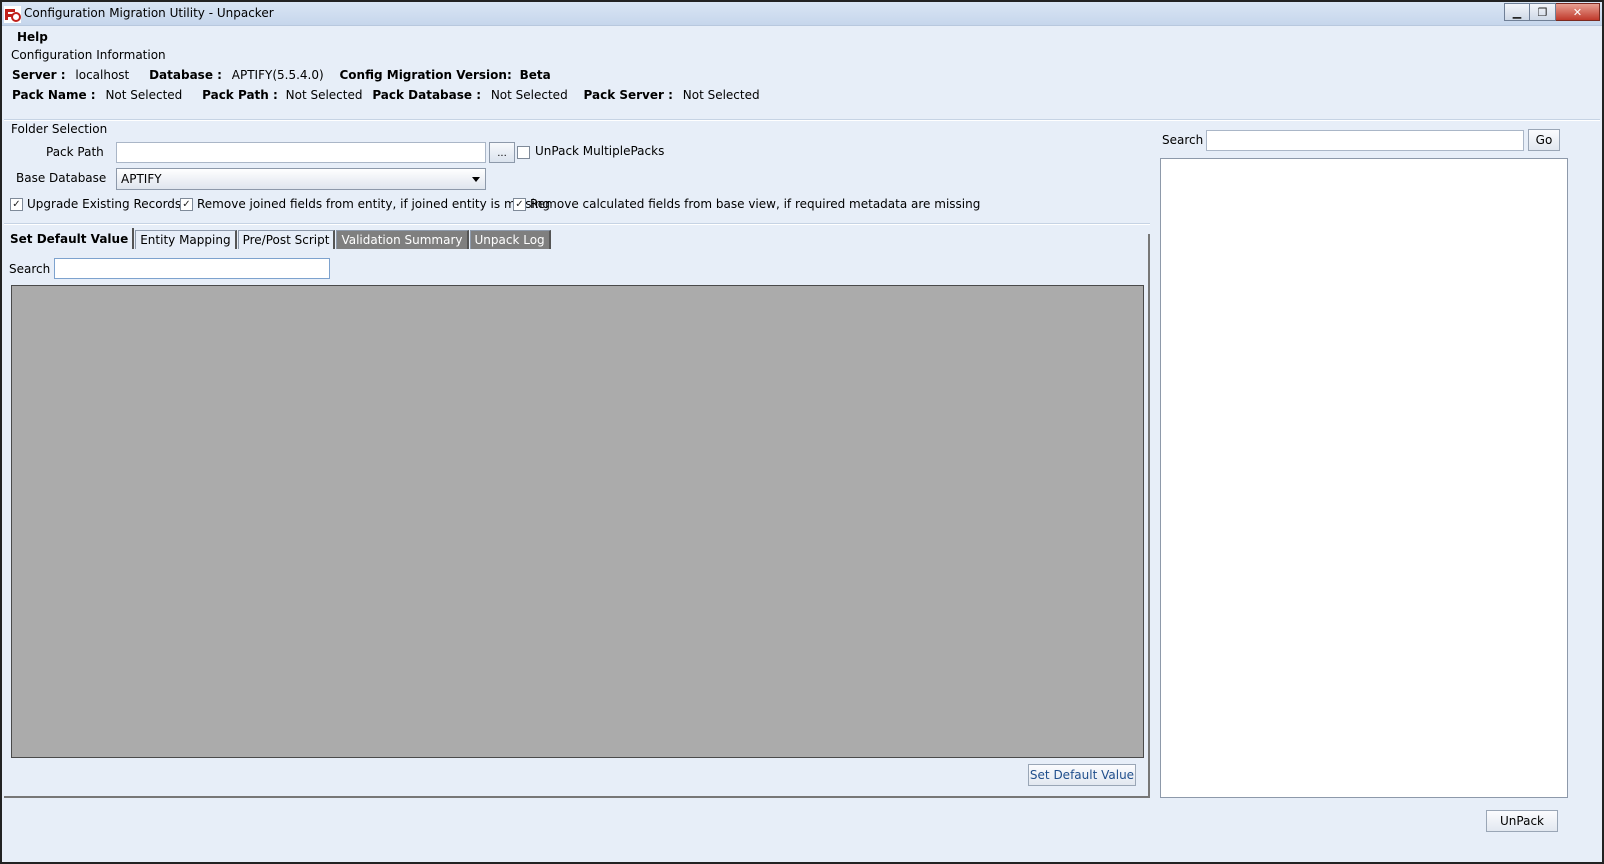  What do you see at coordinates (71, 238) in the screenshot?
I see `tab-set-default-value: Set Default Value` at bounding box center [71, 238].